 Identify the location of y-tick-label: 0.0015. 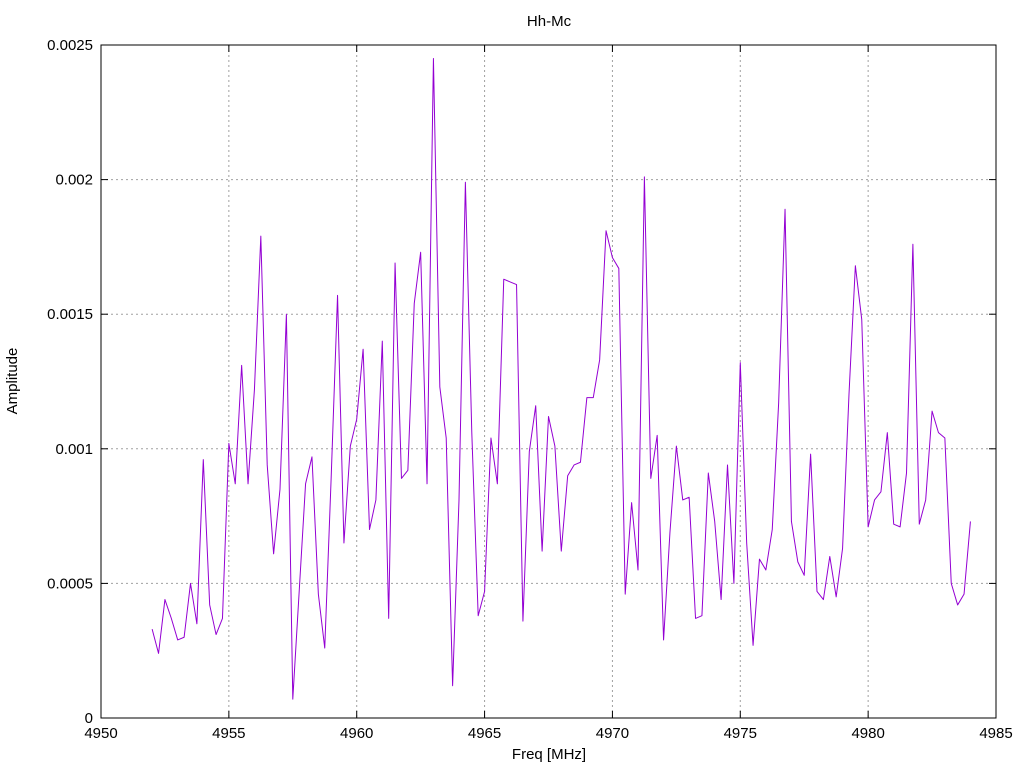
(70, 314).